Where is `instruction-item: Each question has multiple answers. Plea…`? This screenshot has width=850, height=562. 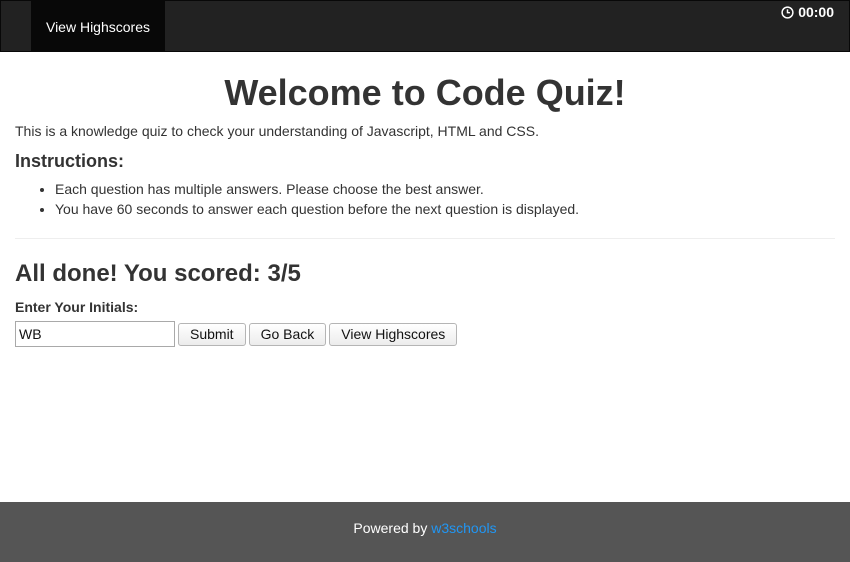
instruction-item: Each question has multiple answers. Plea… is located at coordinates (445, 189).